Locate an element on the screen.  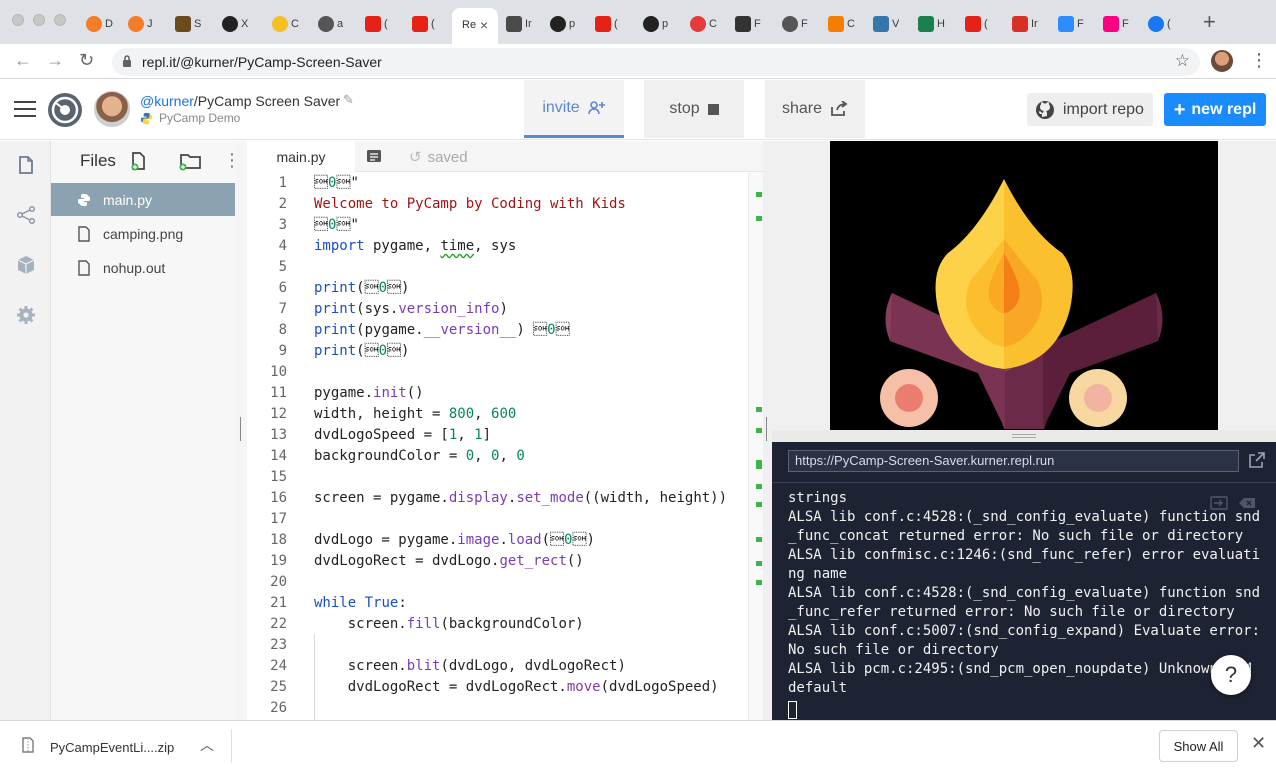
reload-icon: ↻ is located at coordinates (86, 60).